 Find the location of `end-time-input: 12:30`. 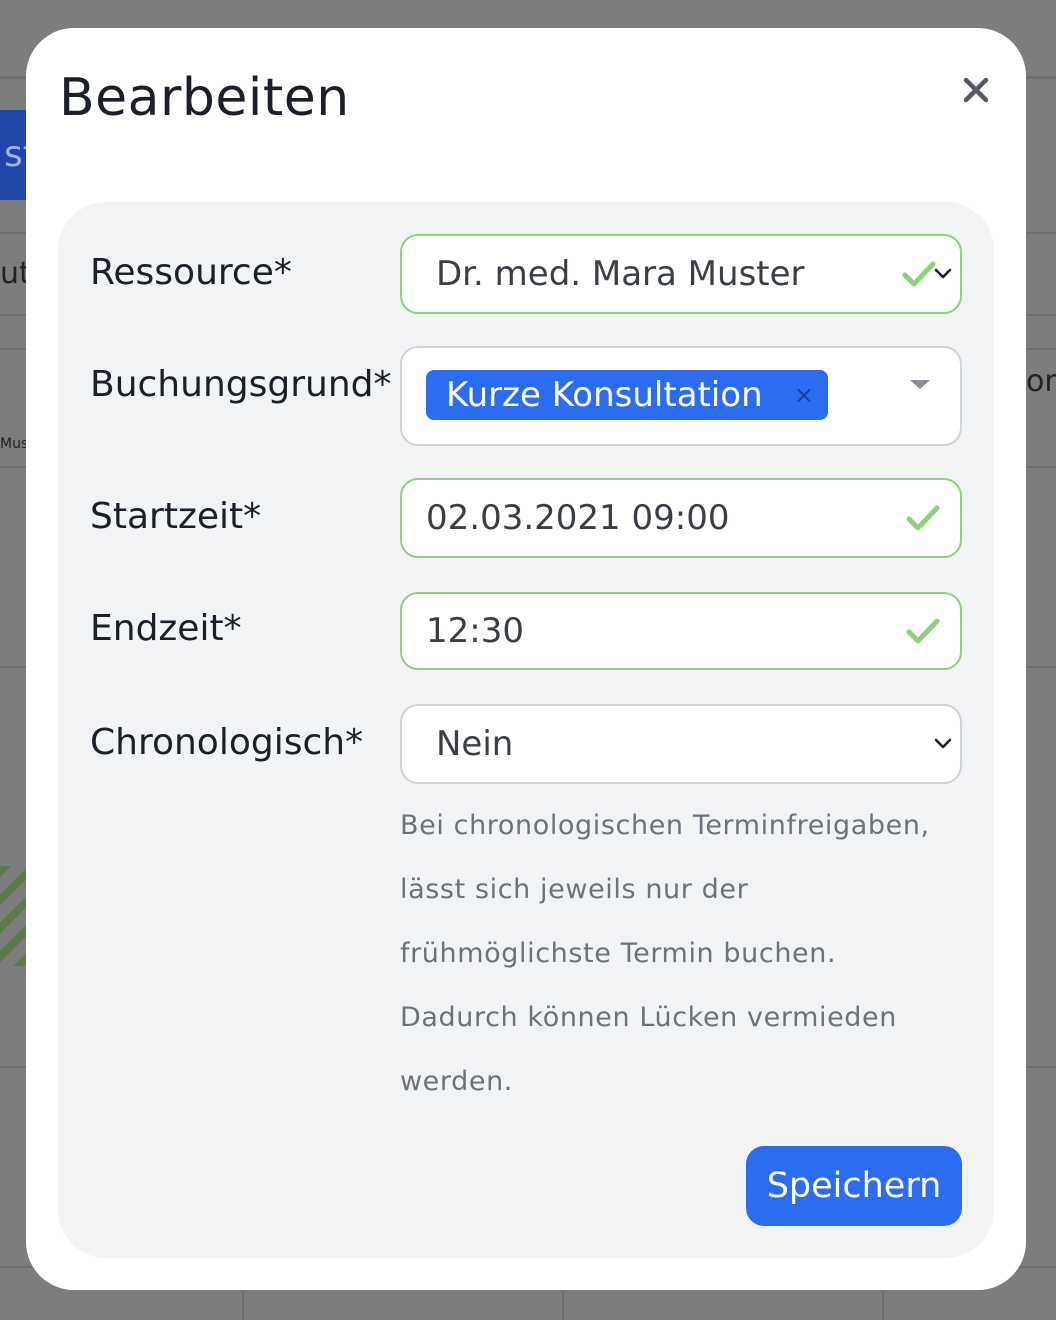

end-time-input: 12:30 is located at coordinates (681, 631).